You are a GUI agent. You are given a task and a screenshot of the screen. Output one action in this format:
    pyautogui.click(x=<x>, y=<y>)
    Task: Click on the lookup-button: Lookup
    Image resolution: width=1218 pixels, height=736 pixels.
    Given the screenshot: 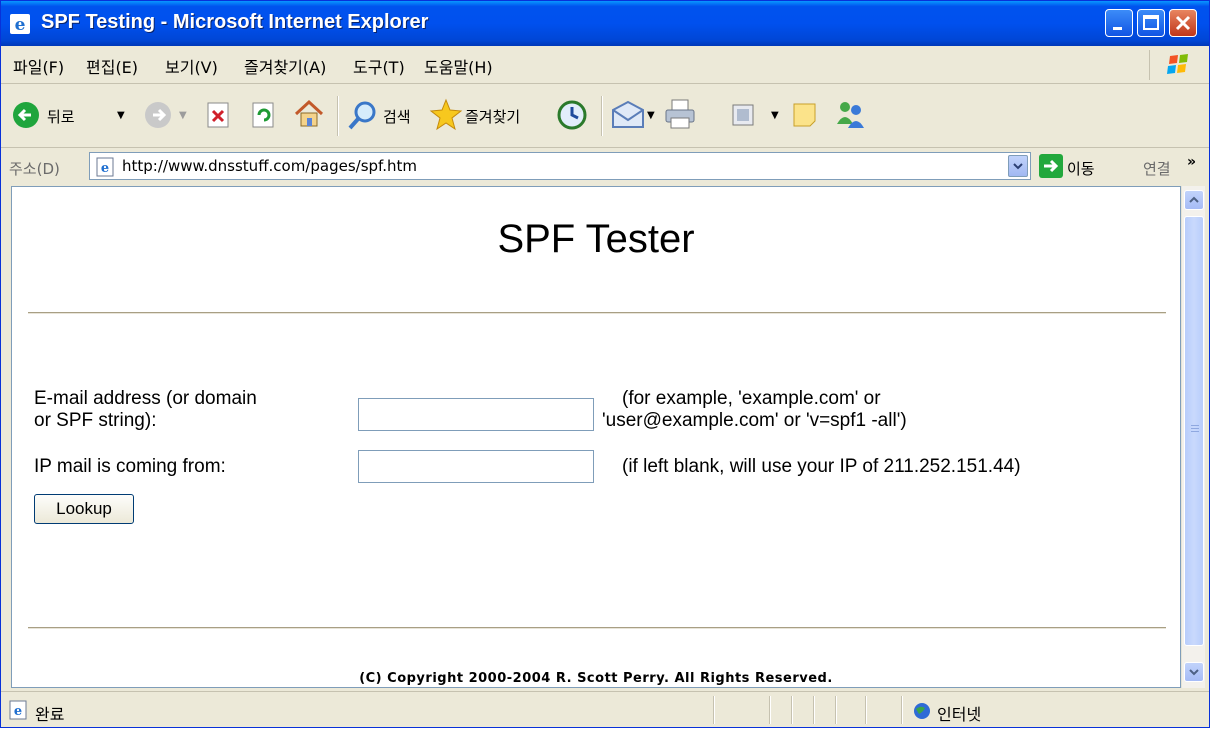 What is the action you would take?
    pyautogui.click(x=84, y=509)
    